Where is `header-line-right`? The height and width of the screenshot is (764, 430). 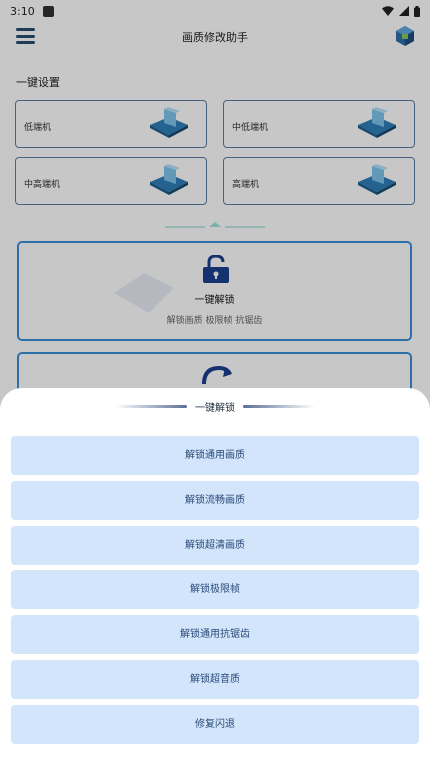
header-line-right is located at coordinates (279, 406).